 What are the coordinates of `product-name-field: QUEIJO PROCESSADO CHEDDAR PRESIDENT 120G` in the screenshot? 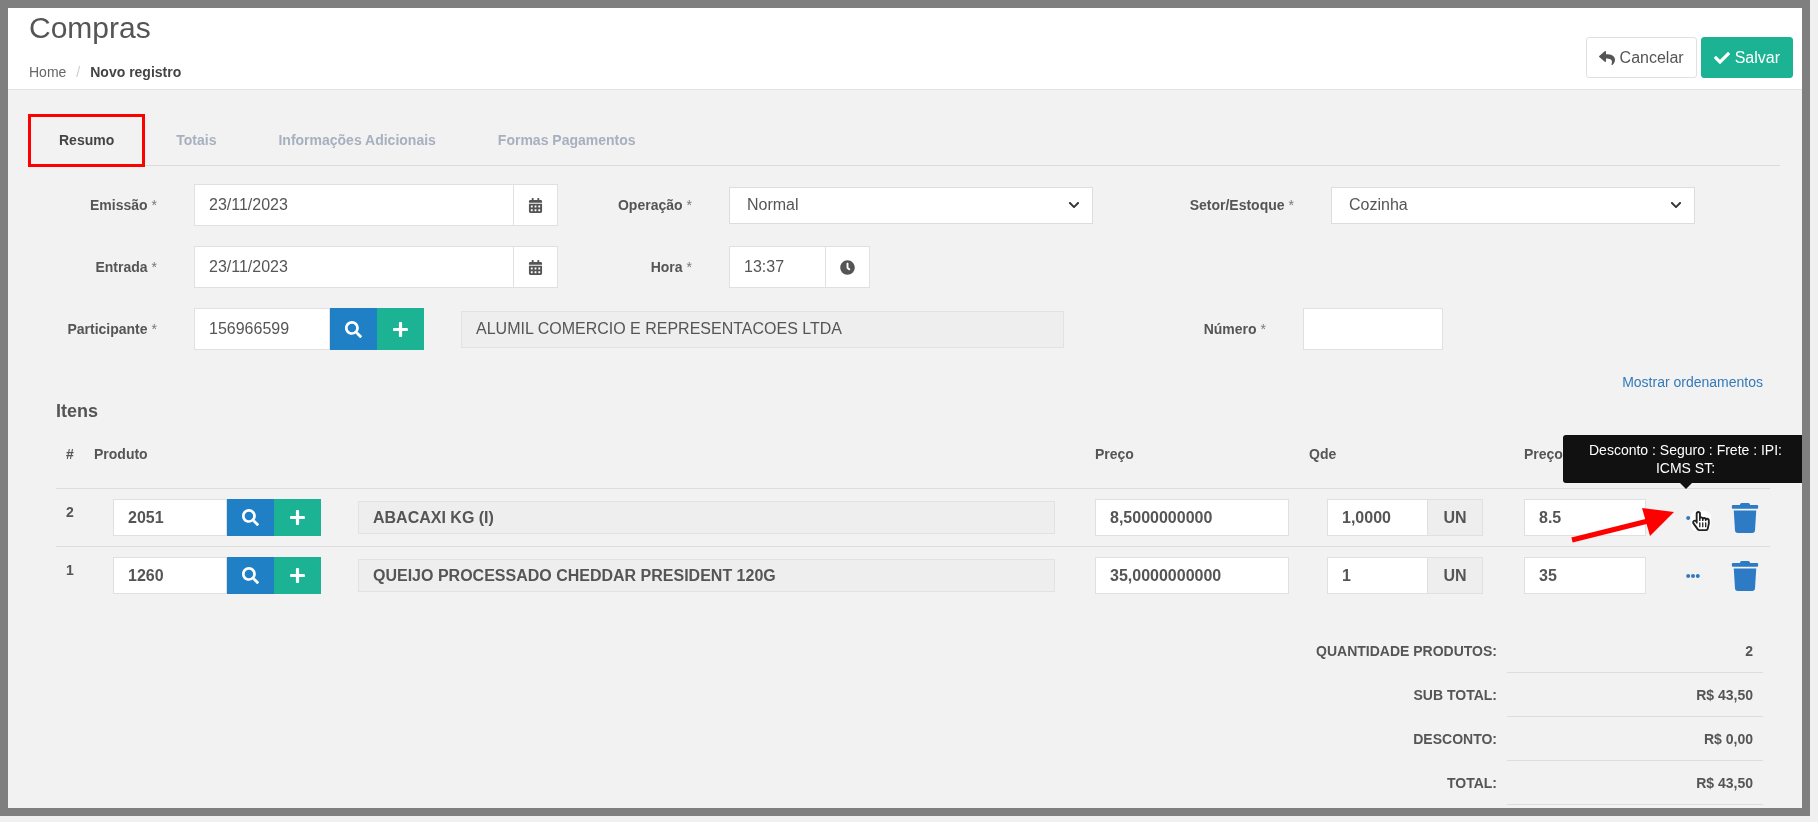 It's located at (706, 575).